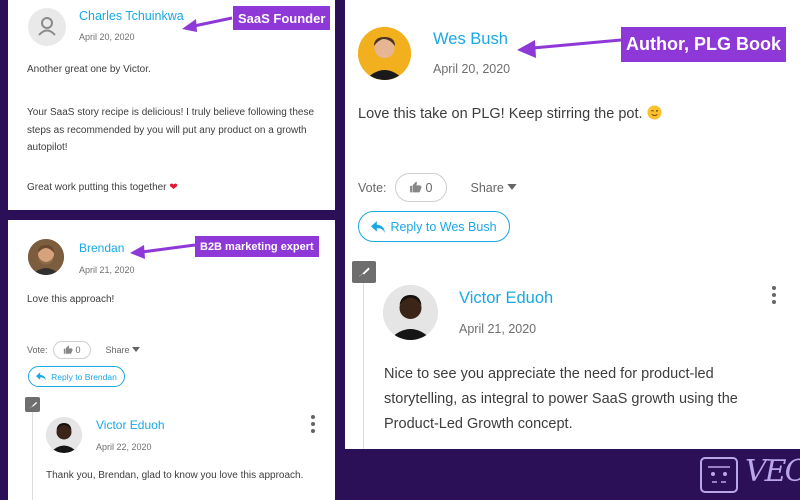  What do you see at coordinates (654, 116) in the screenshot?
I see `wink-emoji-icon` at bounding box center [654, 116].